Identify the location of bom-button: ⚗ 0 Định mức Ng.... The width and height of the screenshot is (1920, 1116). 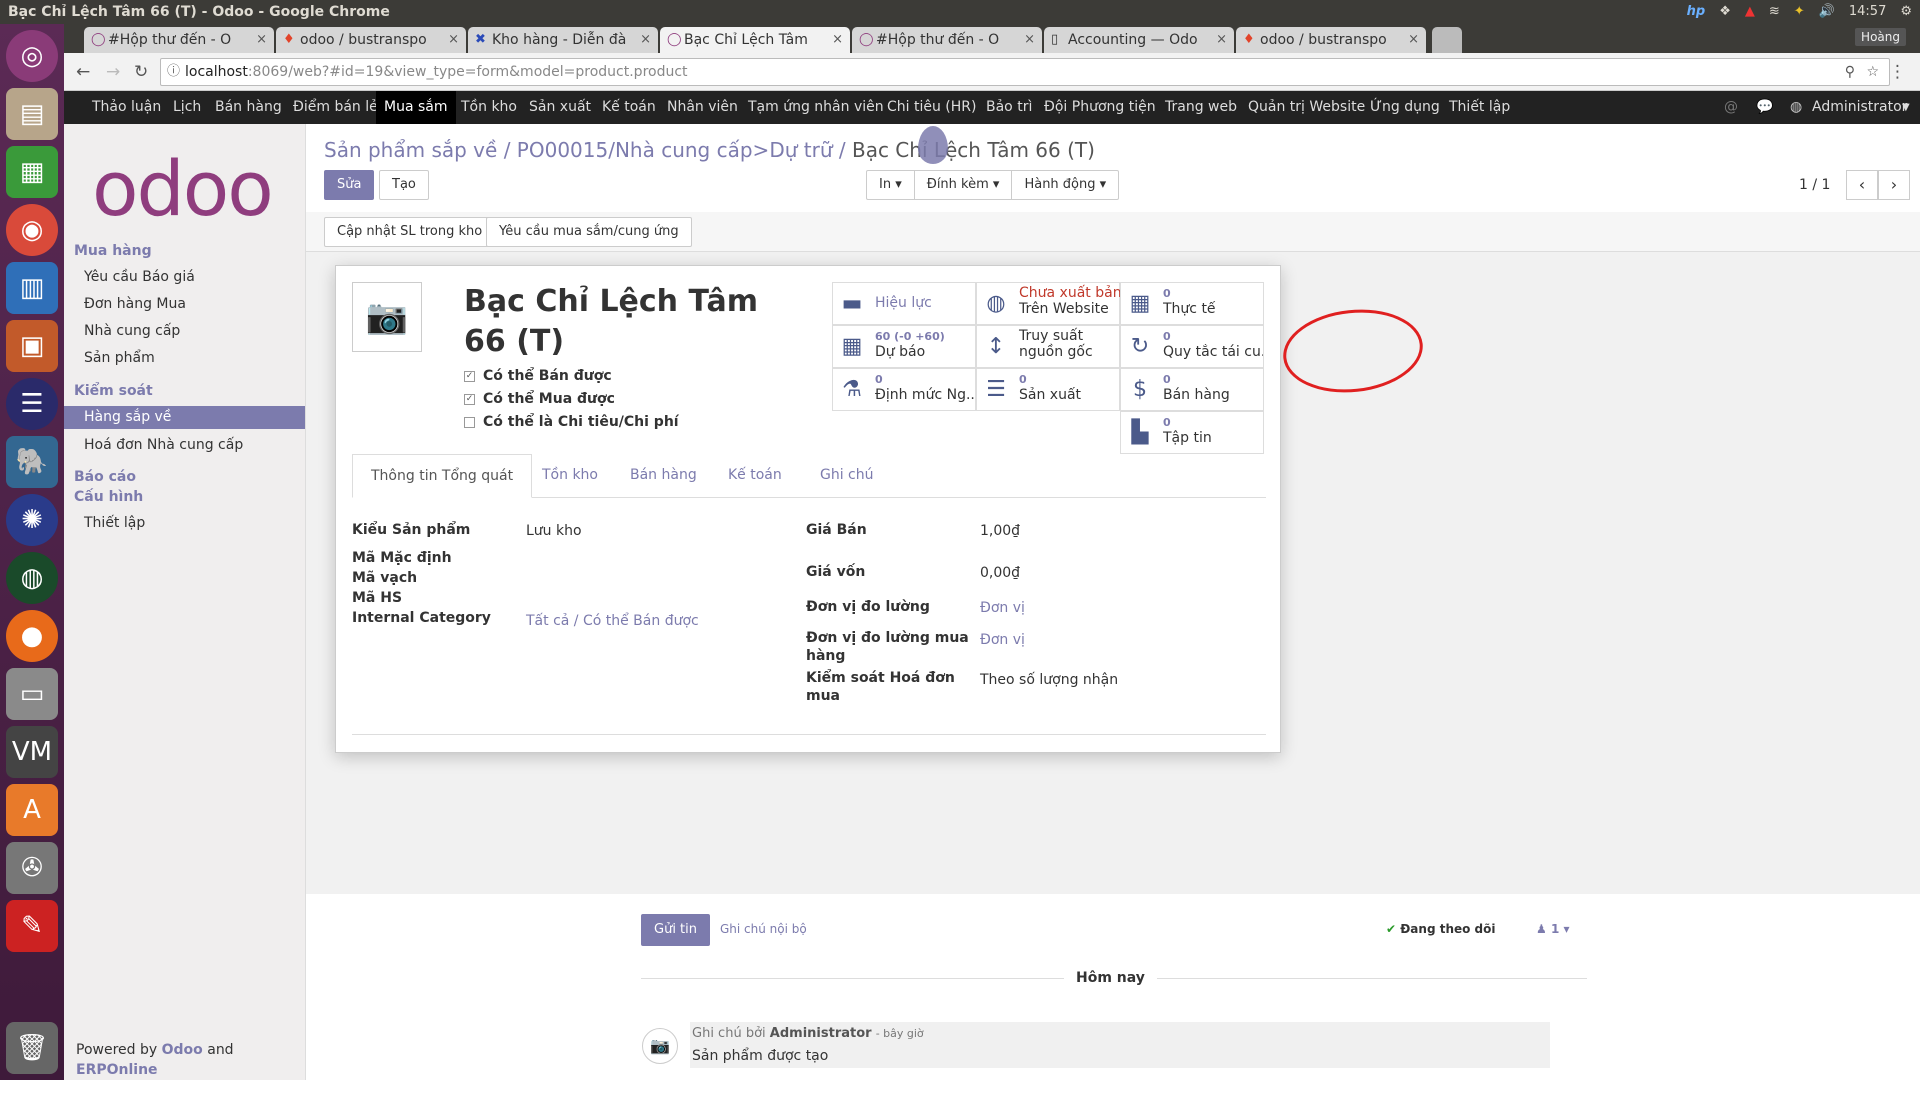
(904, 389).